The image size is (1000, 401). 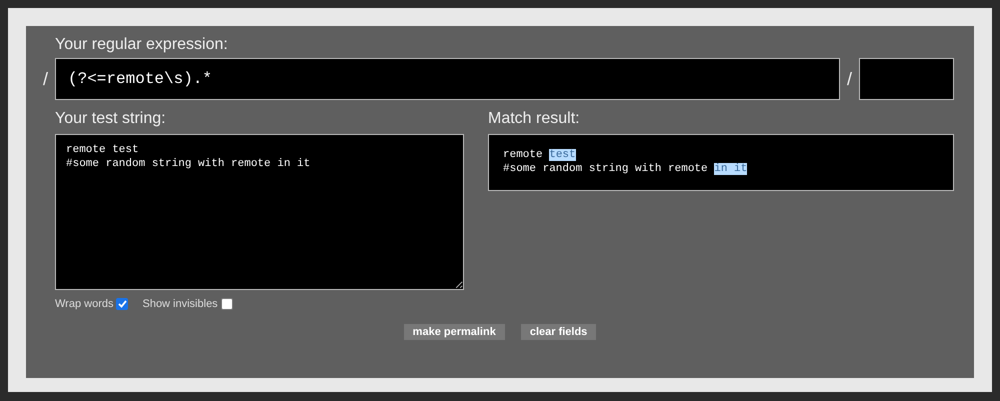 I want to click on regex-input: (?<=remote\s).*, so click(x=447, y=79).